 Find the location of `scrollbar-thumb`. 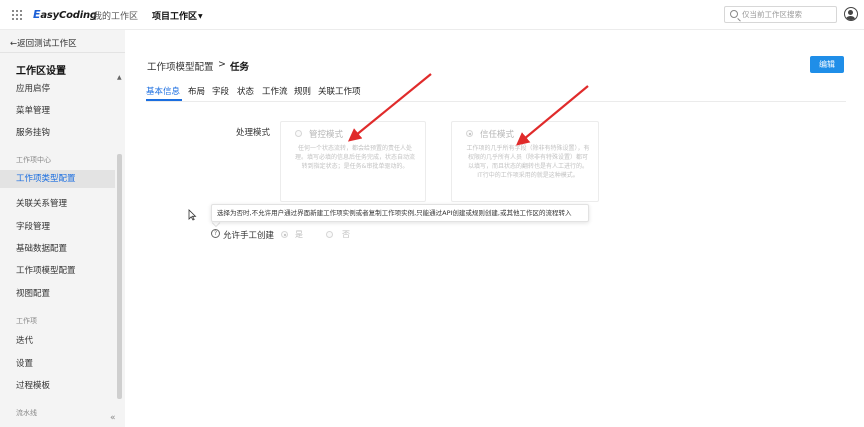

scrollbar-thumb is located at coordinates (119, 276).